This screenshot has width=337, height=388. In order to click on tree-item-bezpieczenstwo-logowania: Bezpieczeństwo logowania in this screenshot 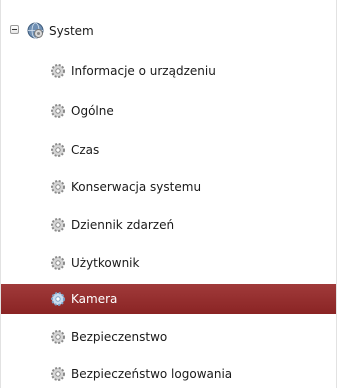, I will do `click(168, 374)`.